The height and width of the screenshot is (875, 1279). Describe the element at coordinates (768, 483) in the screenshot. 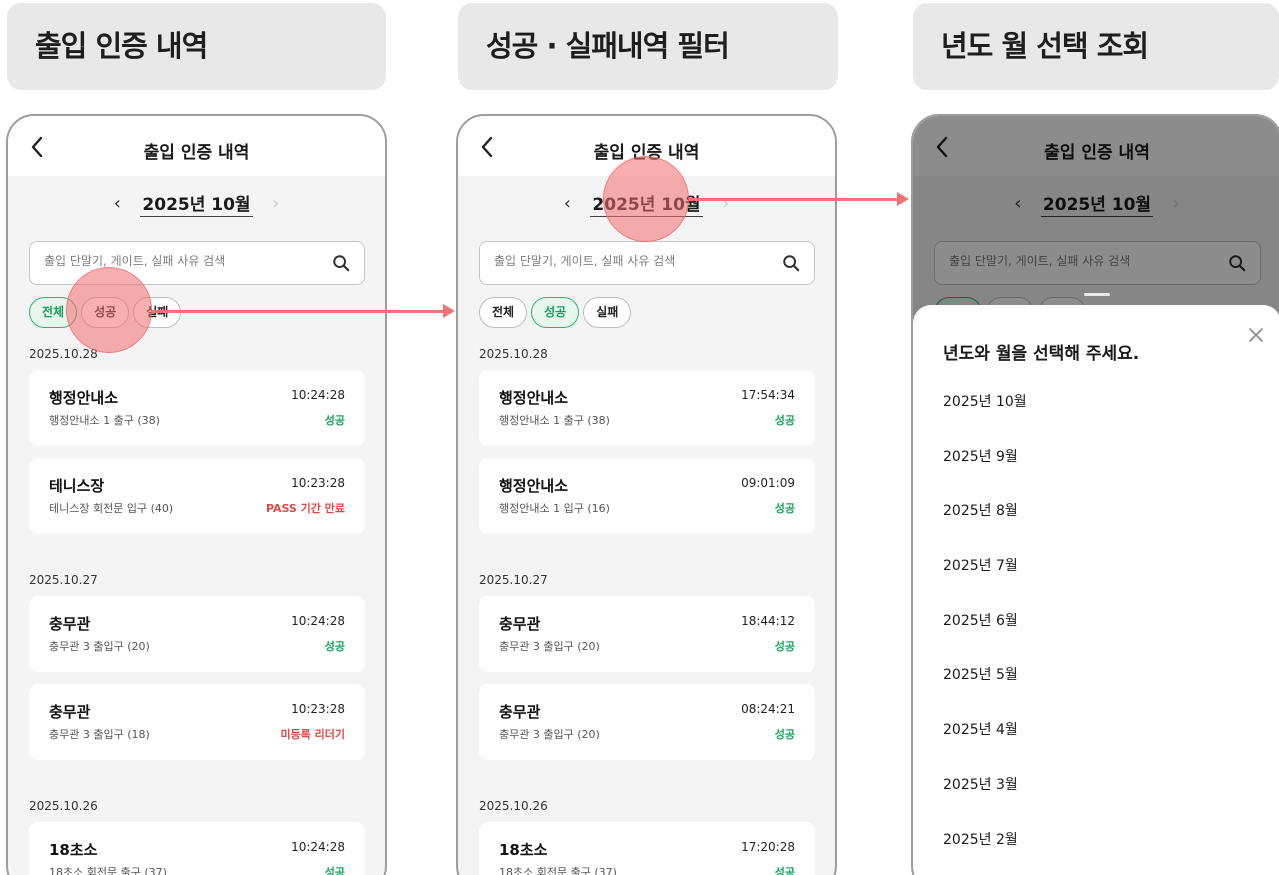

I see `card-time: 09:01:09` at that location.